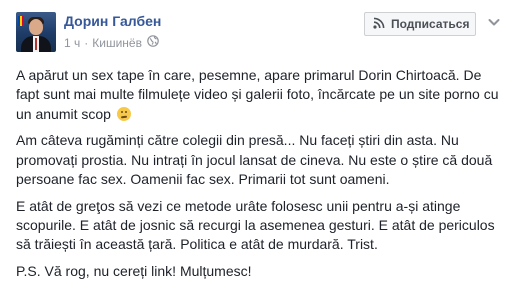 The height and width of the screenshot is (296, 512). I want to click on rss-icon, so click(379, 24).